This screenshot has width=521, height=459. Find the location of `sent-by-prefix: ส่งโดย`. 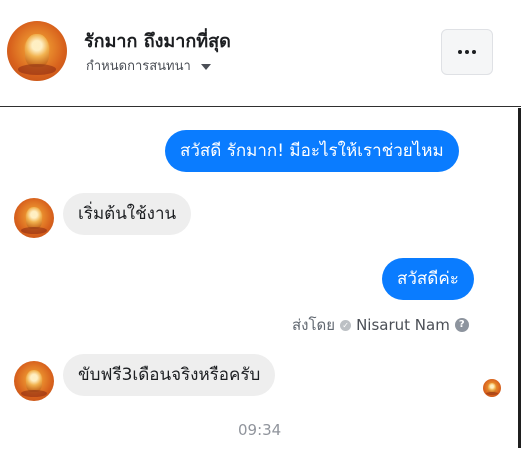

sent-by-prefix: ส่งโดย is located at coordinates (314, 325).